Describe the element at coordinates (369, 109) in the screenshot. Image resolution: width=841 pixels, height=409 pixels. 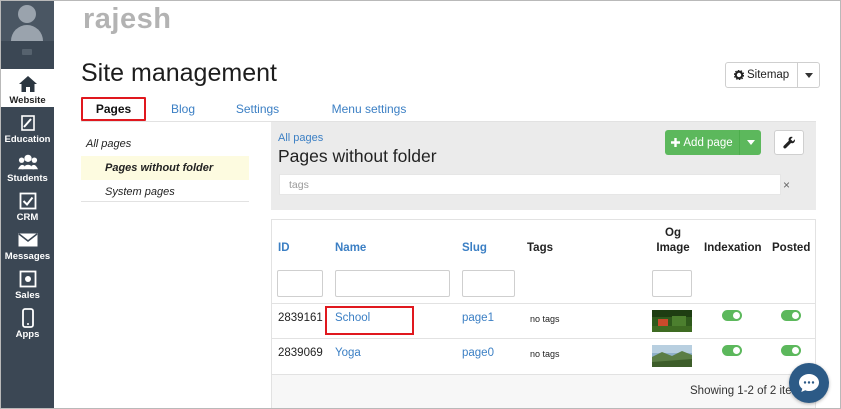
I see `tab-menu-settings: Menu settings` at that location.